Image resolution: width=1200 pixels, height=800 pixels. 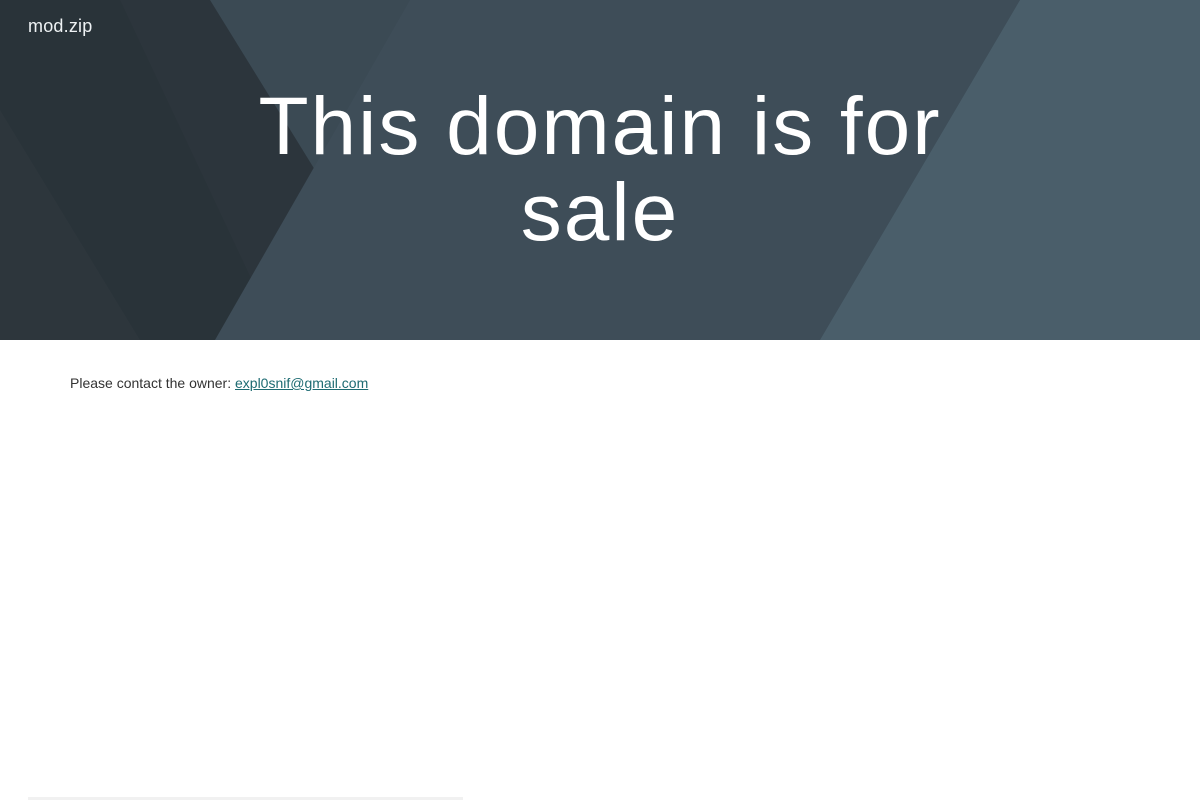 I want to click on owner-email-link: expl0snif@gmail.com, so click(x=301, y=383).